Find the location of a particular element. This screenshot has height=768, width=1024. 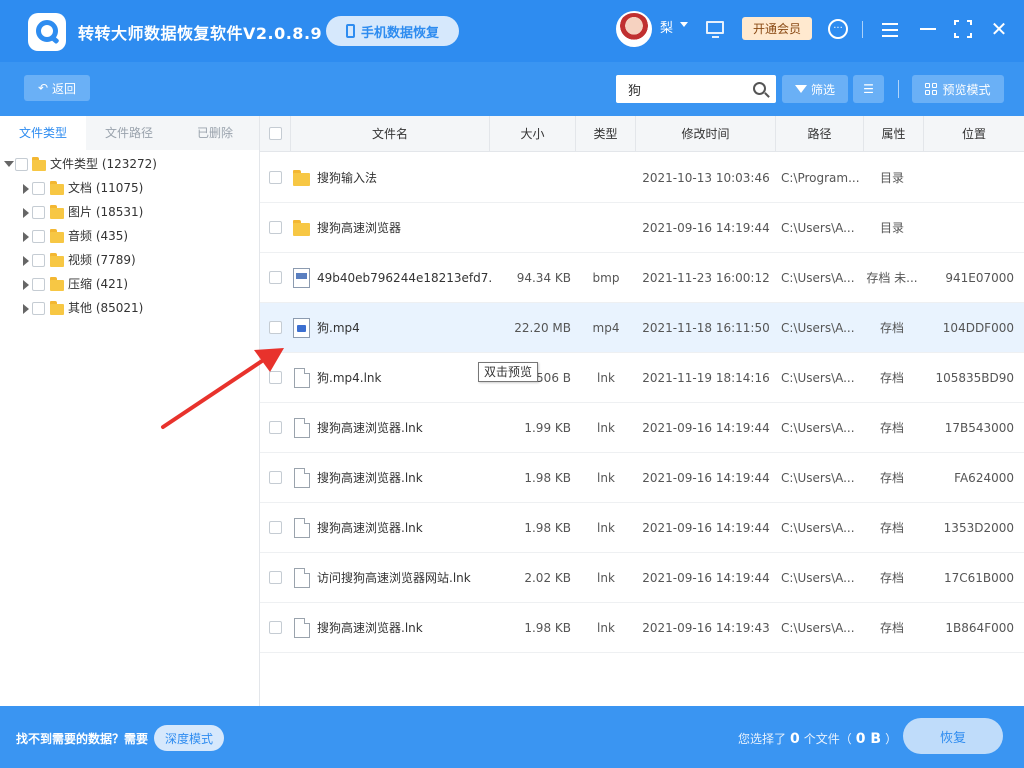

monitor-icon is located at coordinates (715, 29).